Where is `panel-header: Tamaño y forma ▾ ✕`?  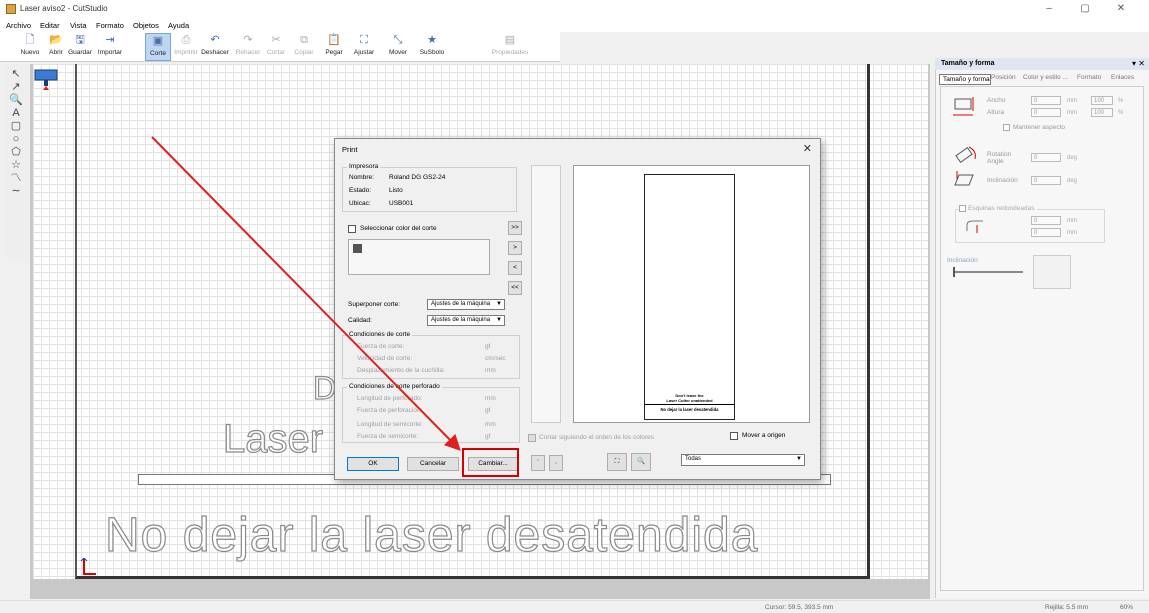 panel-header: Tamaño y forma ▾ ✕ is located at coordinates (1042, 64).